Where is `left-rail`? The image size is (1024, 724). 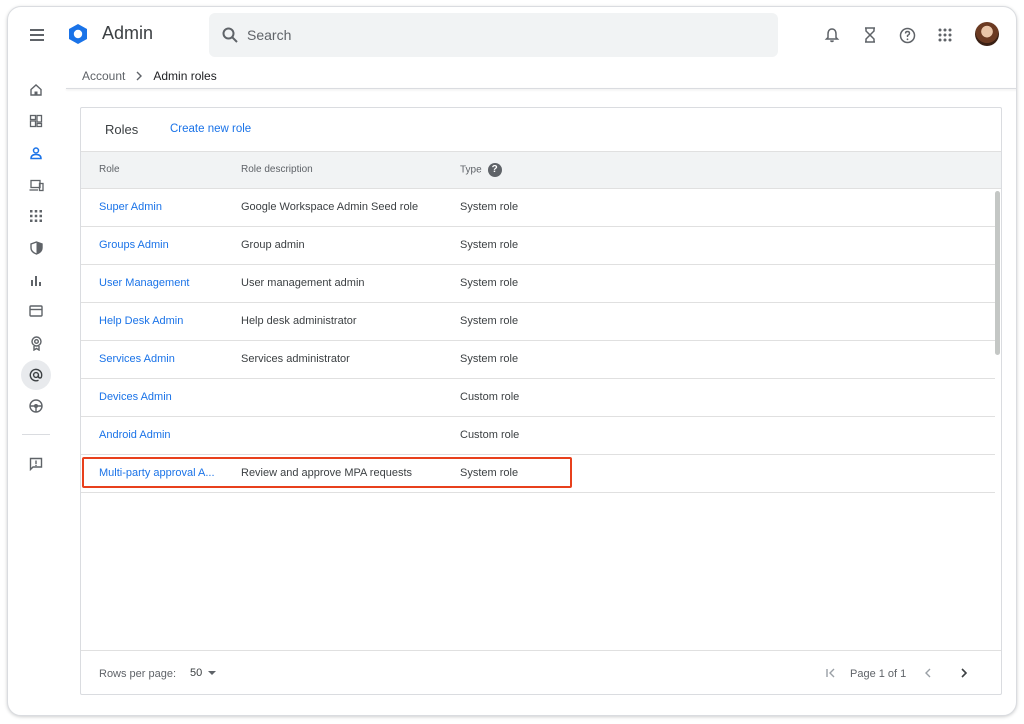 left-rail is located at coordinates (36, 388).